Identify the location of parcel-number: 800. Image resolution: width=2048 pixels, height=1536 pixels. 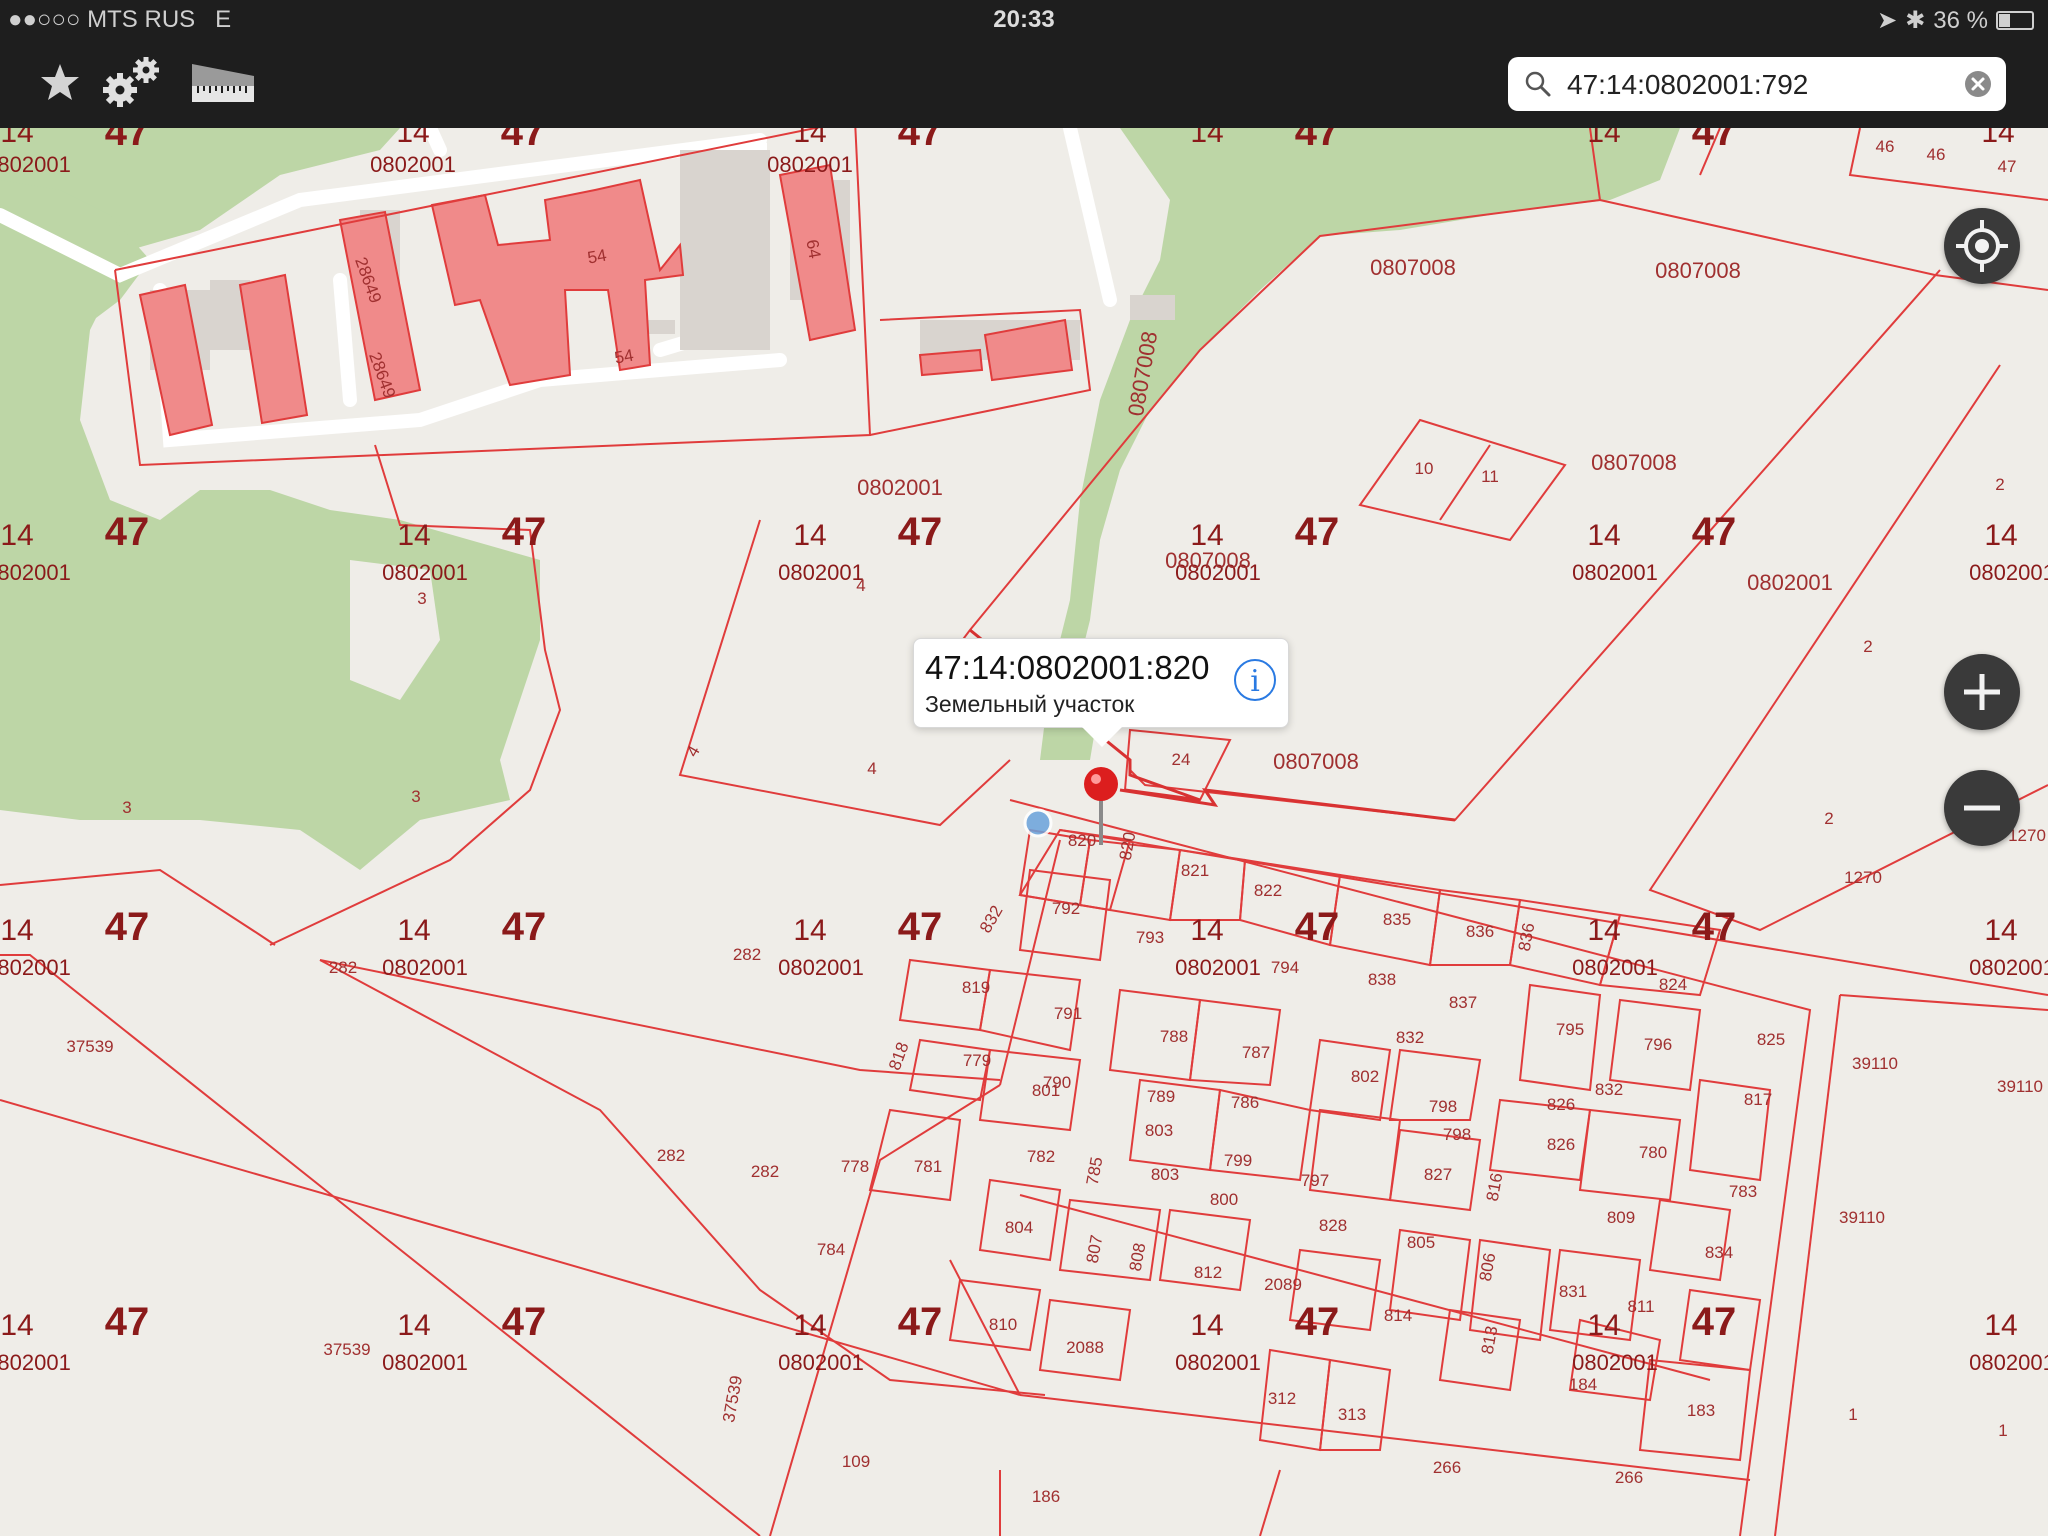
(1224, 1199).